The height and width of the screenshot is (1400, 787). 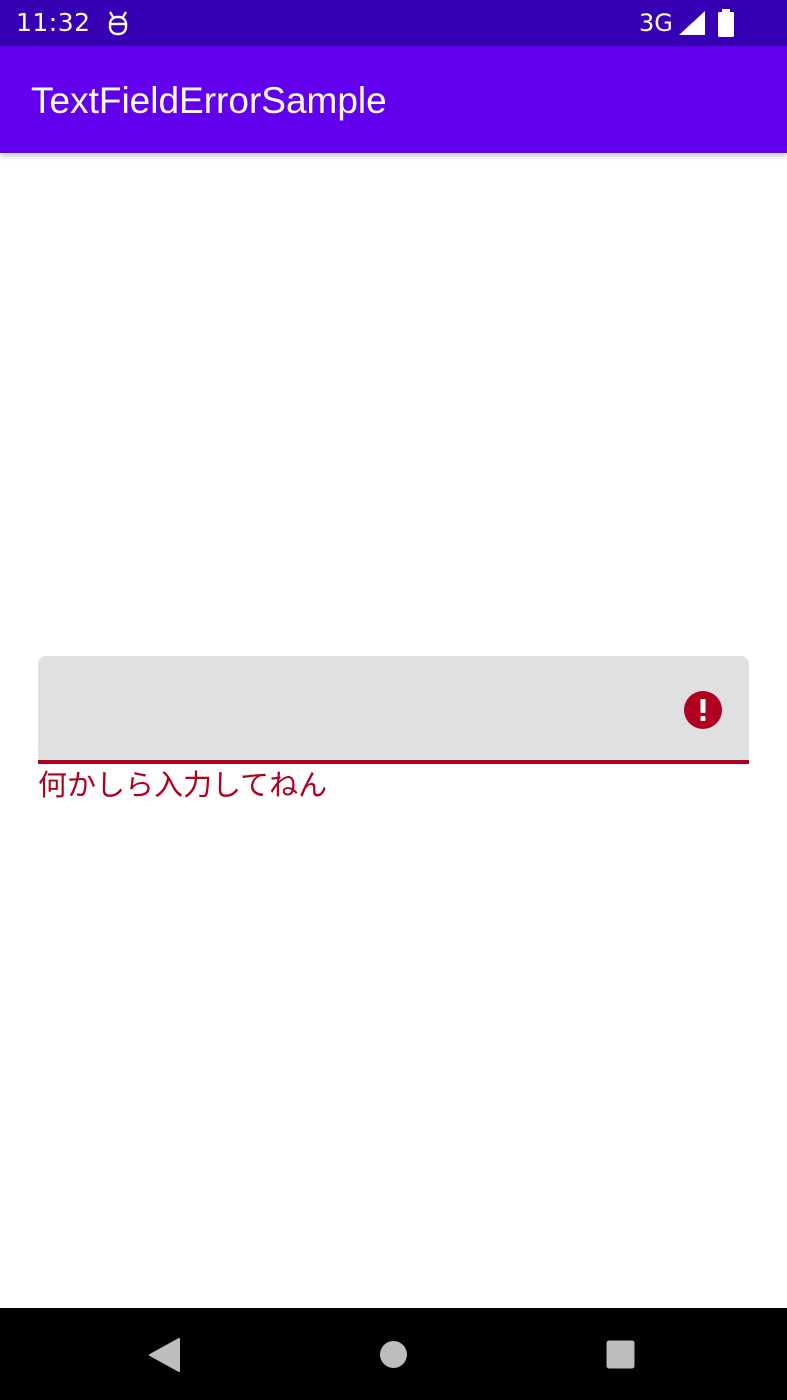 What do you see at coordinates (393, 99) in the screenshot?
I see `app-bar: TextFieldErrorSample` at bounding box center [393, 99].